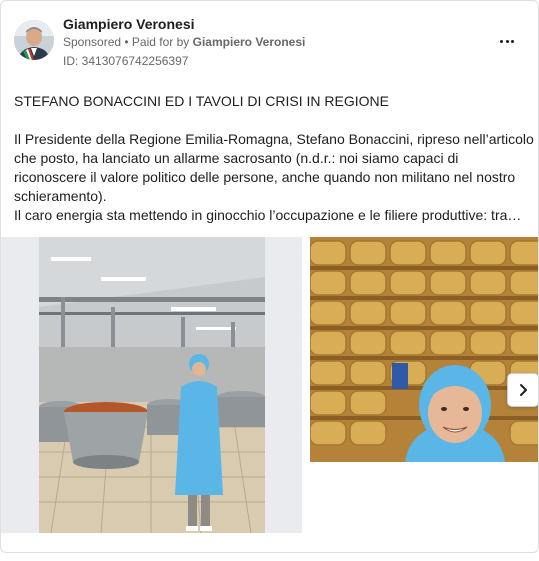 This screenshot has width=539, height=561. What do you see at coordinates (249, 42) in the screenshot?
I see `paid-by-name: Giampiero Veronesi` at bounding box center [249, 42].